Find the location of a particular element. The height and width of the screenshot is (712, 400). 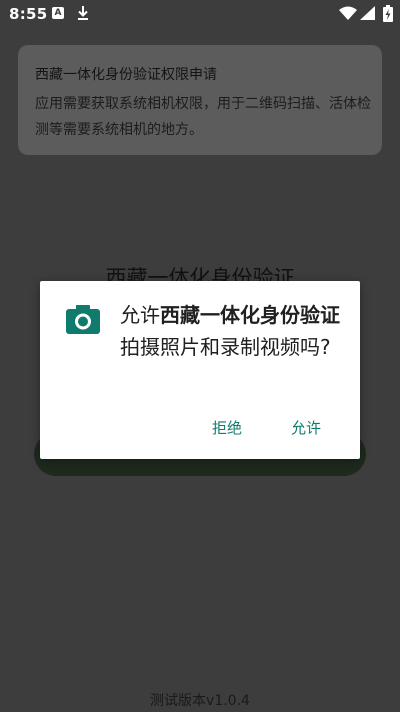

deny-button: 拒绝 is located at coordinates (227, 427).